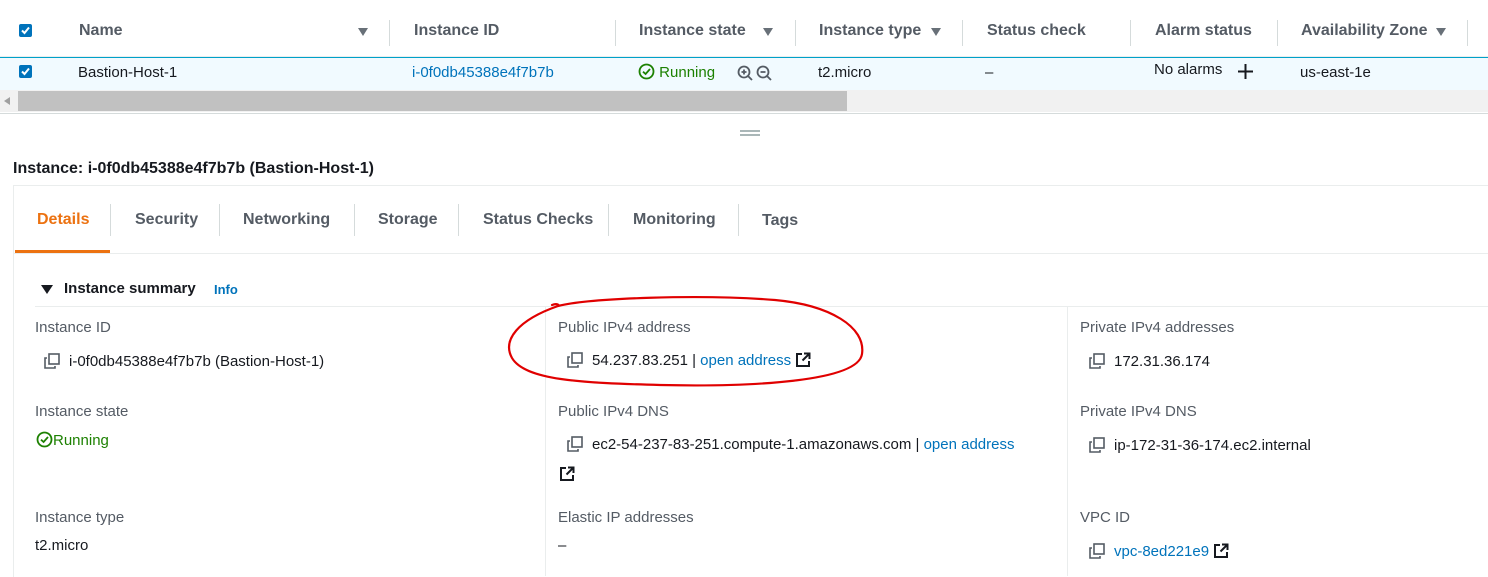 This screenshot has height=577, width=1488. I want to click on select-all-checkbox, so click(25, 30).